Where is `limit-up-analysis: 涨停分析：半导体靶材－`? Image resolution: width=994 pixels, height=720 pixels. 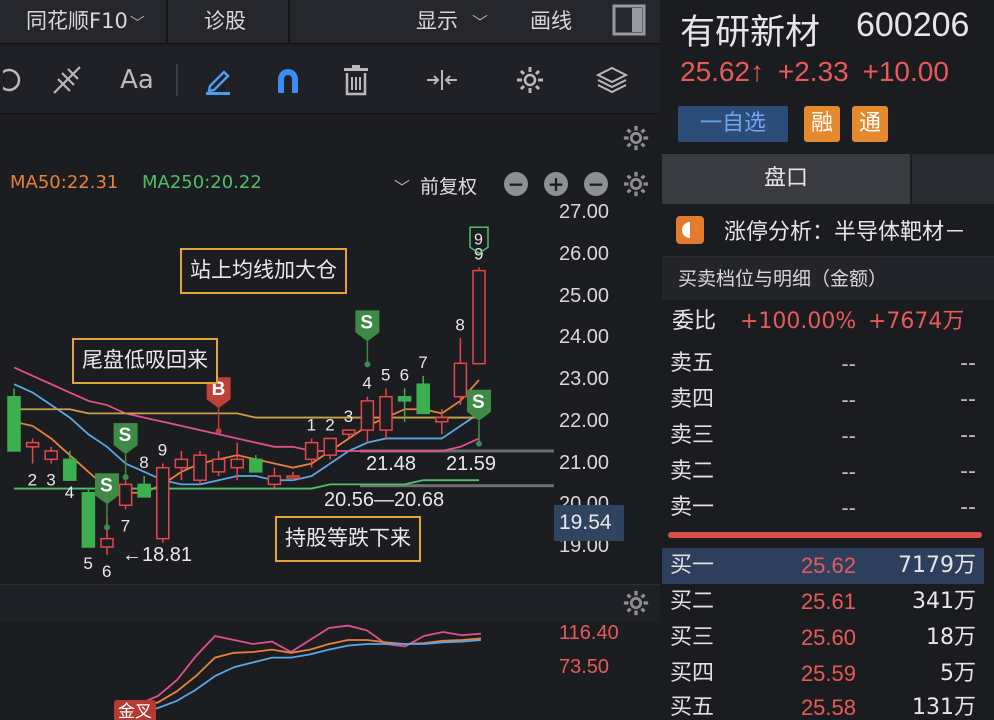
limit-up-analysis: 涨停分析：半导体靶材－ is located at coordinates (828, 229).